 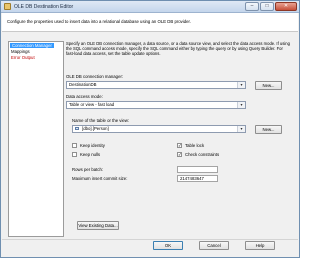 What do you see at coordinates (88, 169) in the screenshot?
I see `rows-per-batch-label: Rows per batch:` at bounding box center [88, 169].